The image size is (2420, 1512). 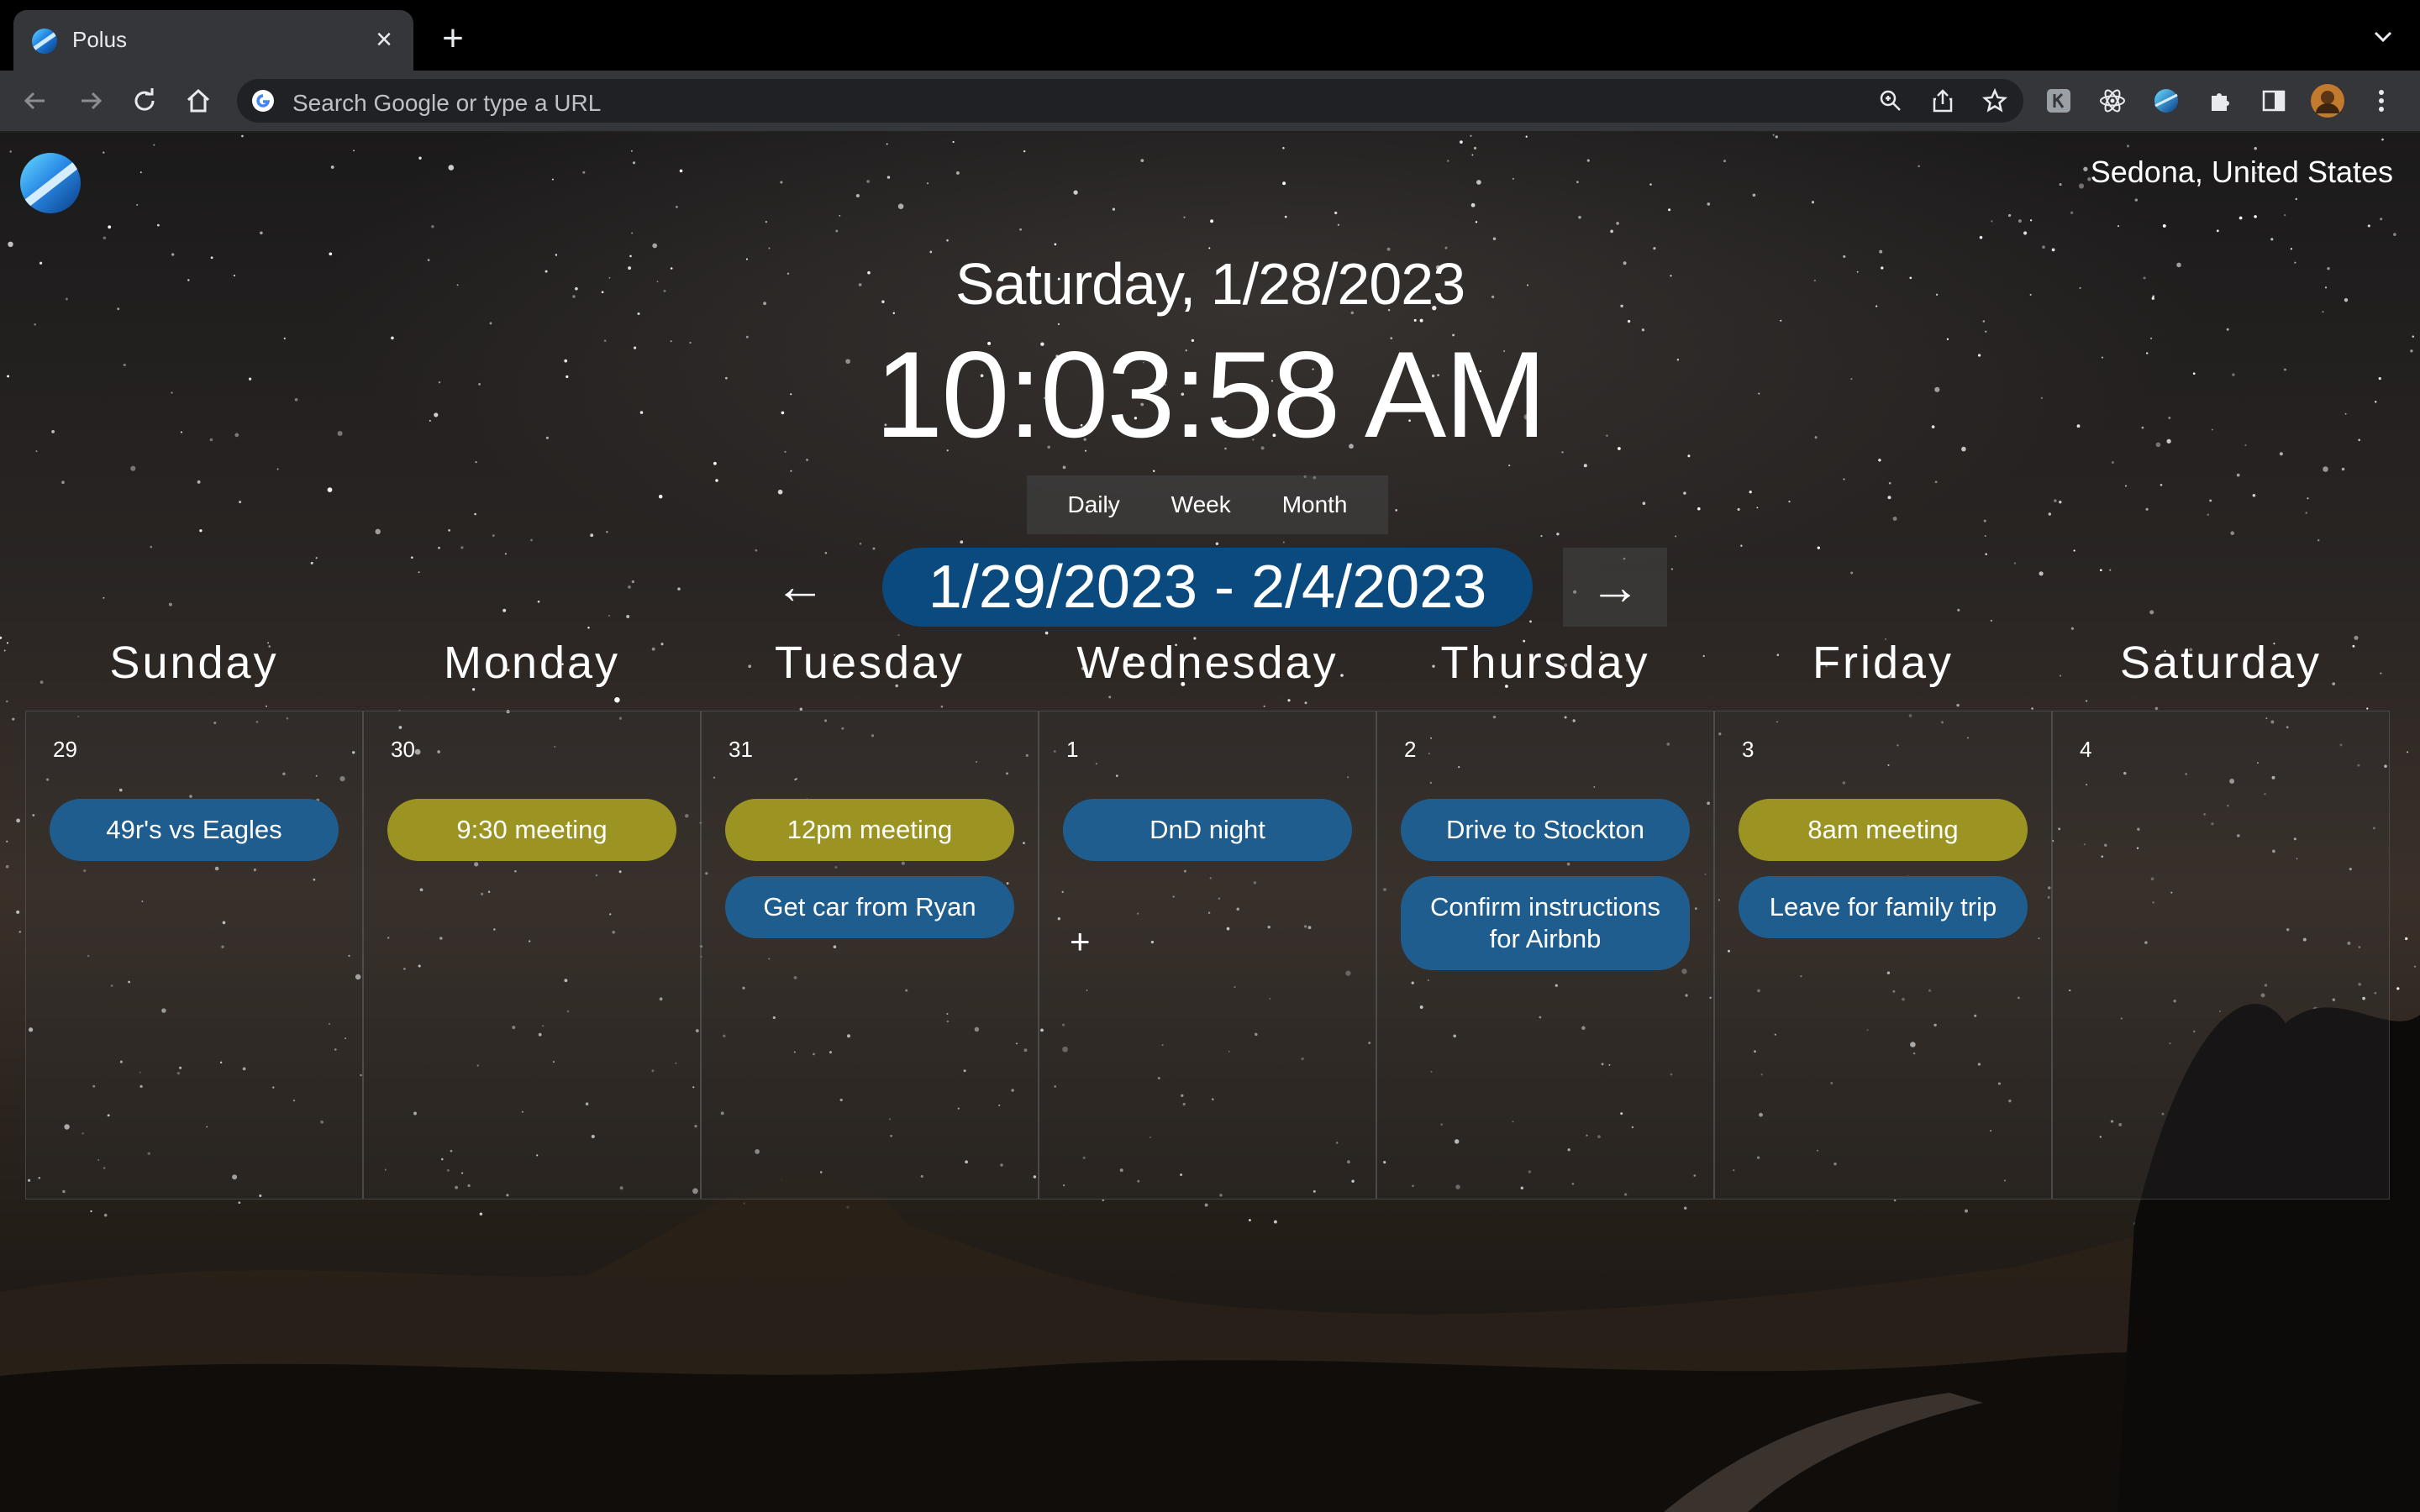 What do you see at coordinates (2086, 749) in the screenshot?
I see `day-number: 4` at bounding box center [2086, 749].